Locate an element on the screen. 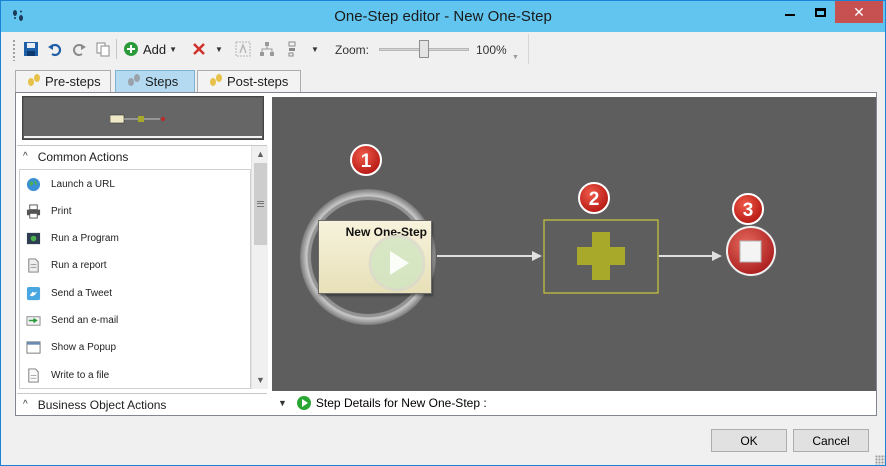  zoom-slider-thumb is located at coordinates (424, 49).